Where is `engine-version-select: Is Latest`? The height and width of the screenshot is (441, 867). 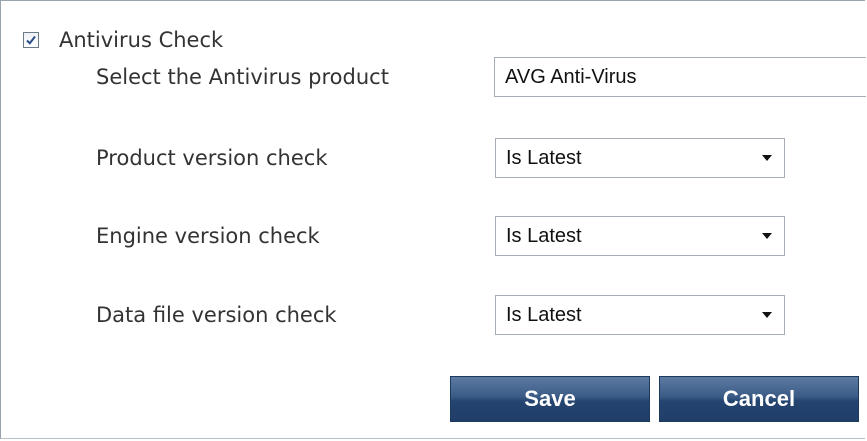
engine-version-select: Is Latest is located at coordinates (640, 236).